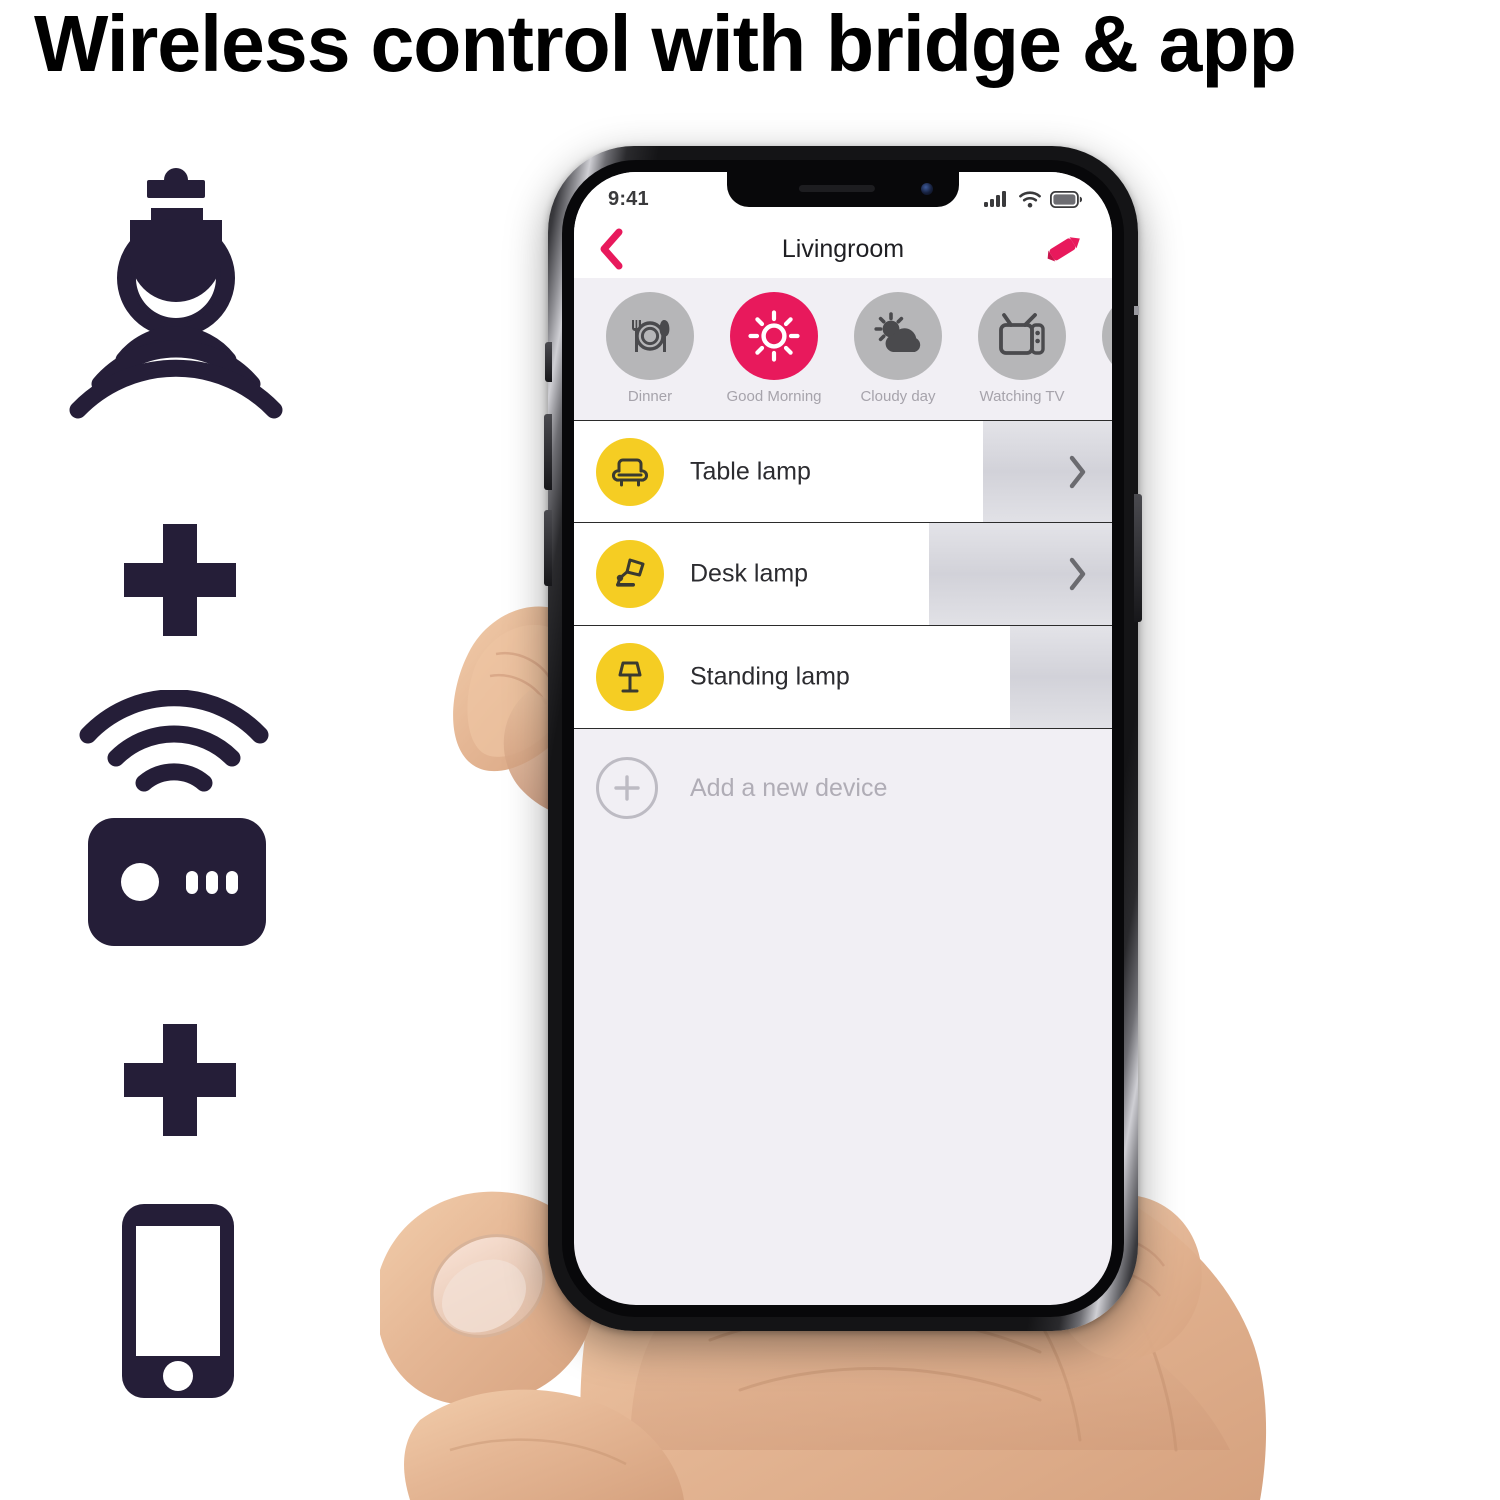 The width and height of the screenshot is (1500, 1500). I want to click on page-title: Wireless control with bridge & app, so click(665, 44).